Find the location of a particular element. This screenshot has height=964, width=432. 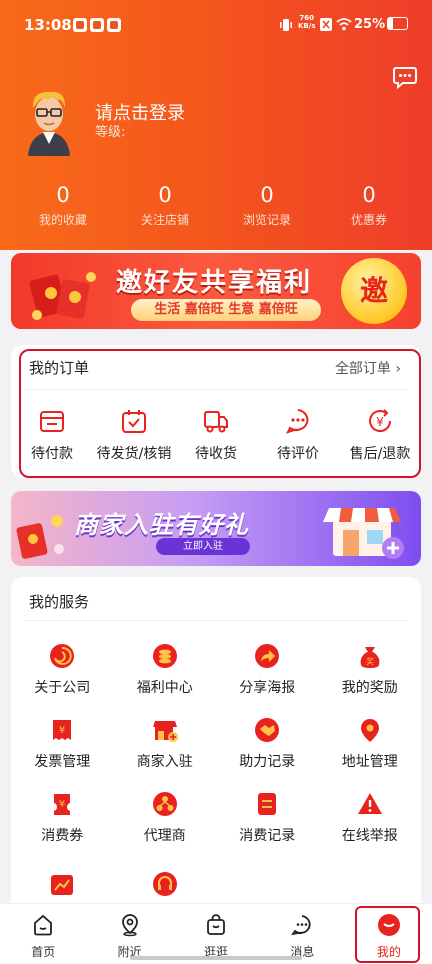

home-indicator is located at coordinates (216, 958).